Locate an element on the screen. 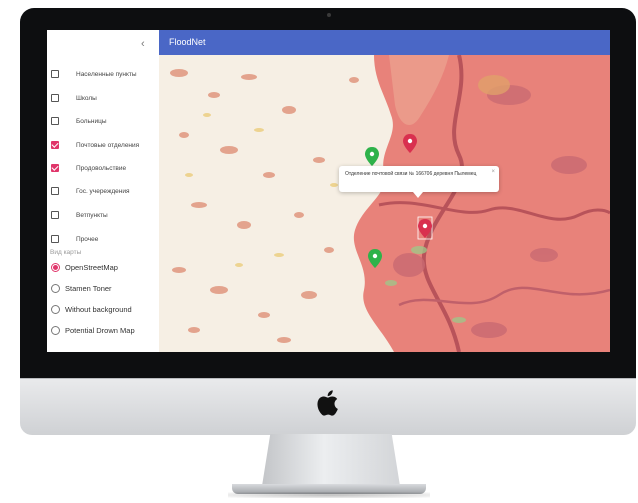 The image size is (638, 503). layer-label: Гос. учереждения is located at coordinates (103, 191).